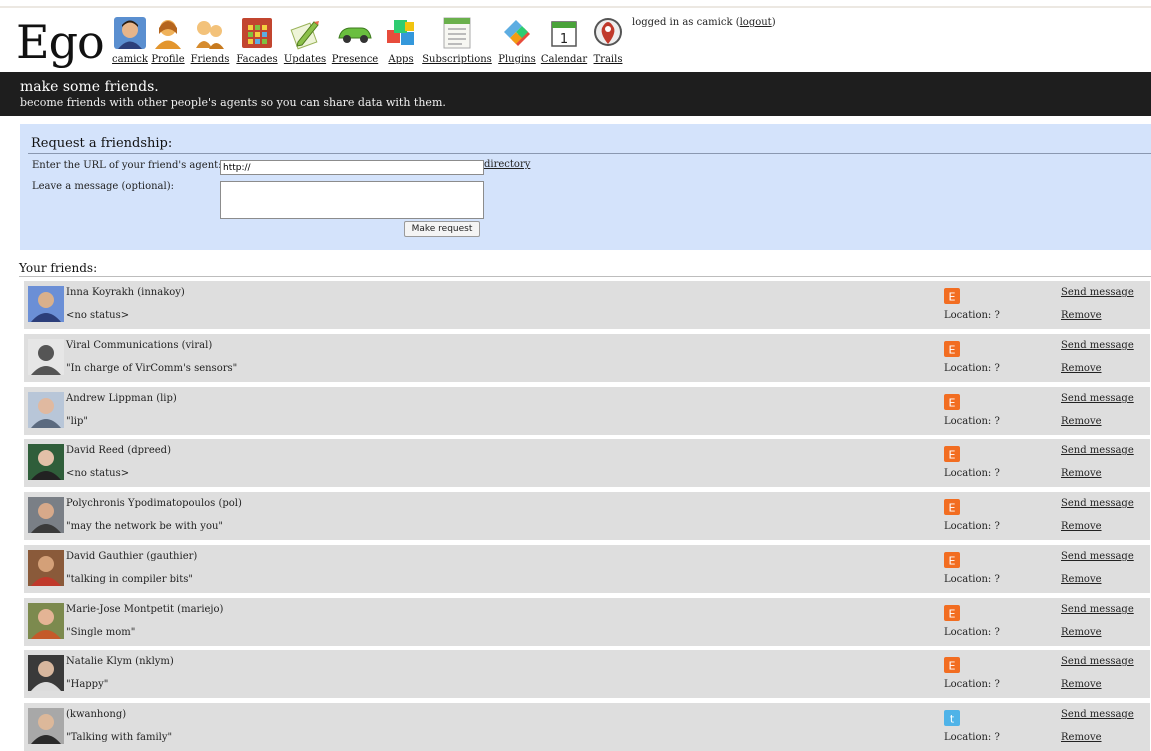 The width and height of the screenshot is (1151, 751). What do you see at coordinates (152, 368) in the screenshot?
I see `friend-status: "In charge of VirComm's sensors"` at bounding box center [152, 368].